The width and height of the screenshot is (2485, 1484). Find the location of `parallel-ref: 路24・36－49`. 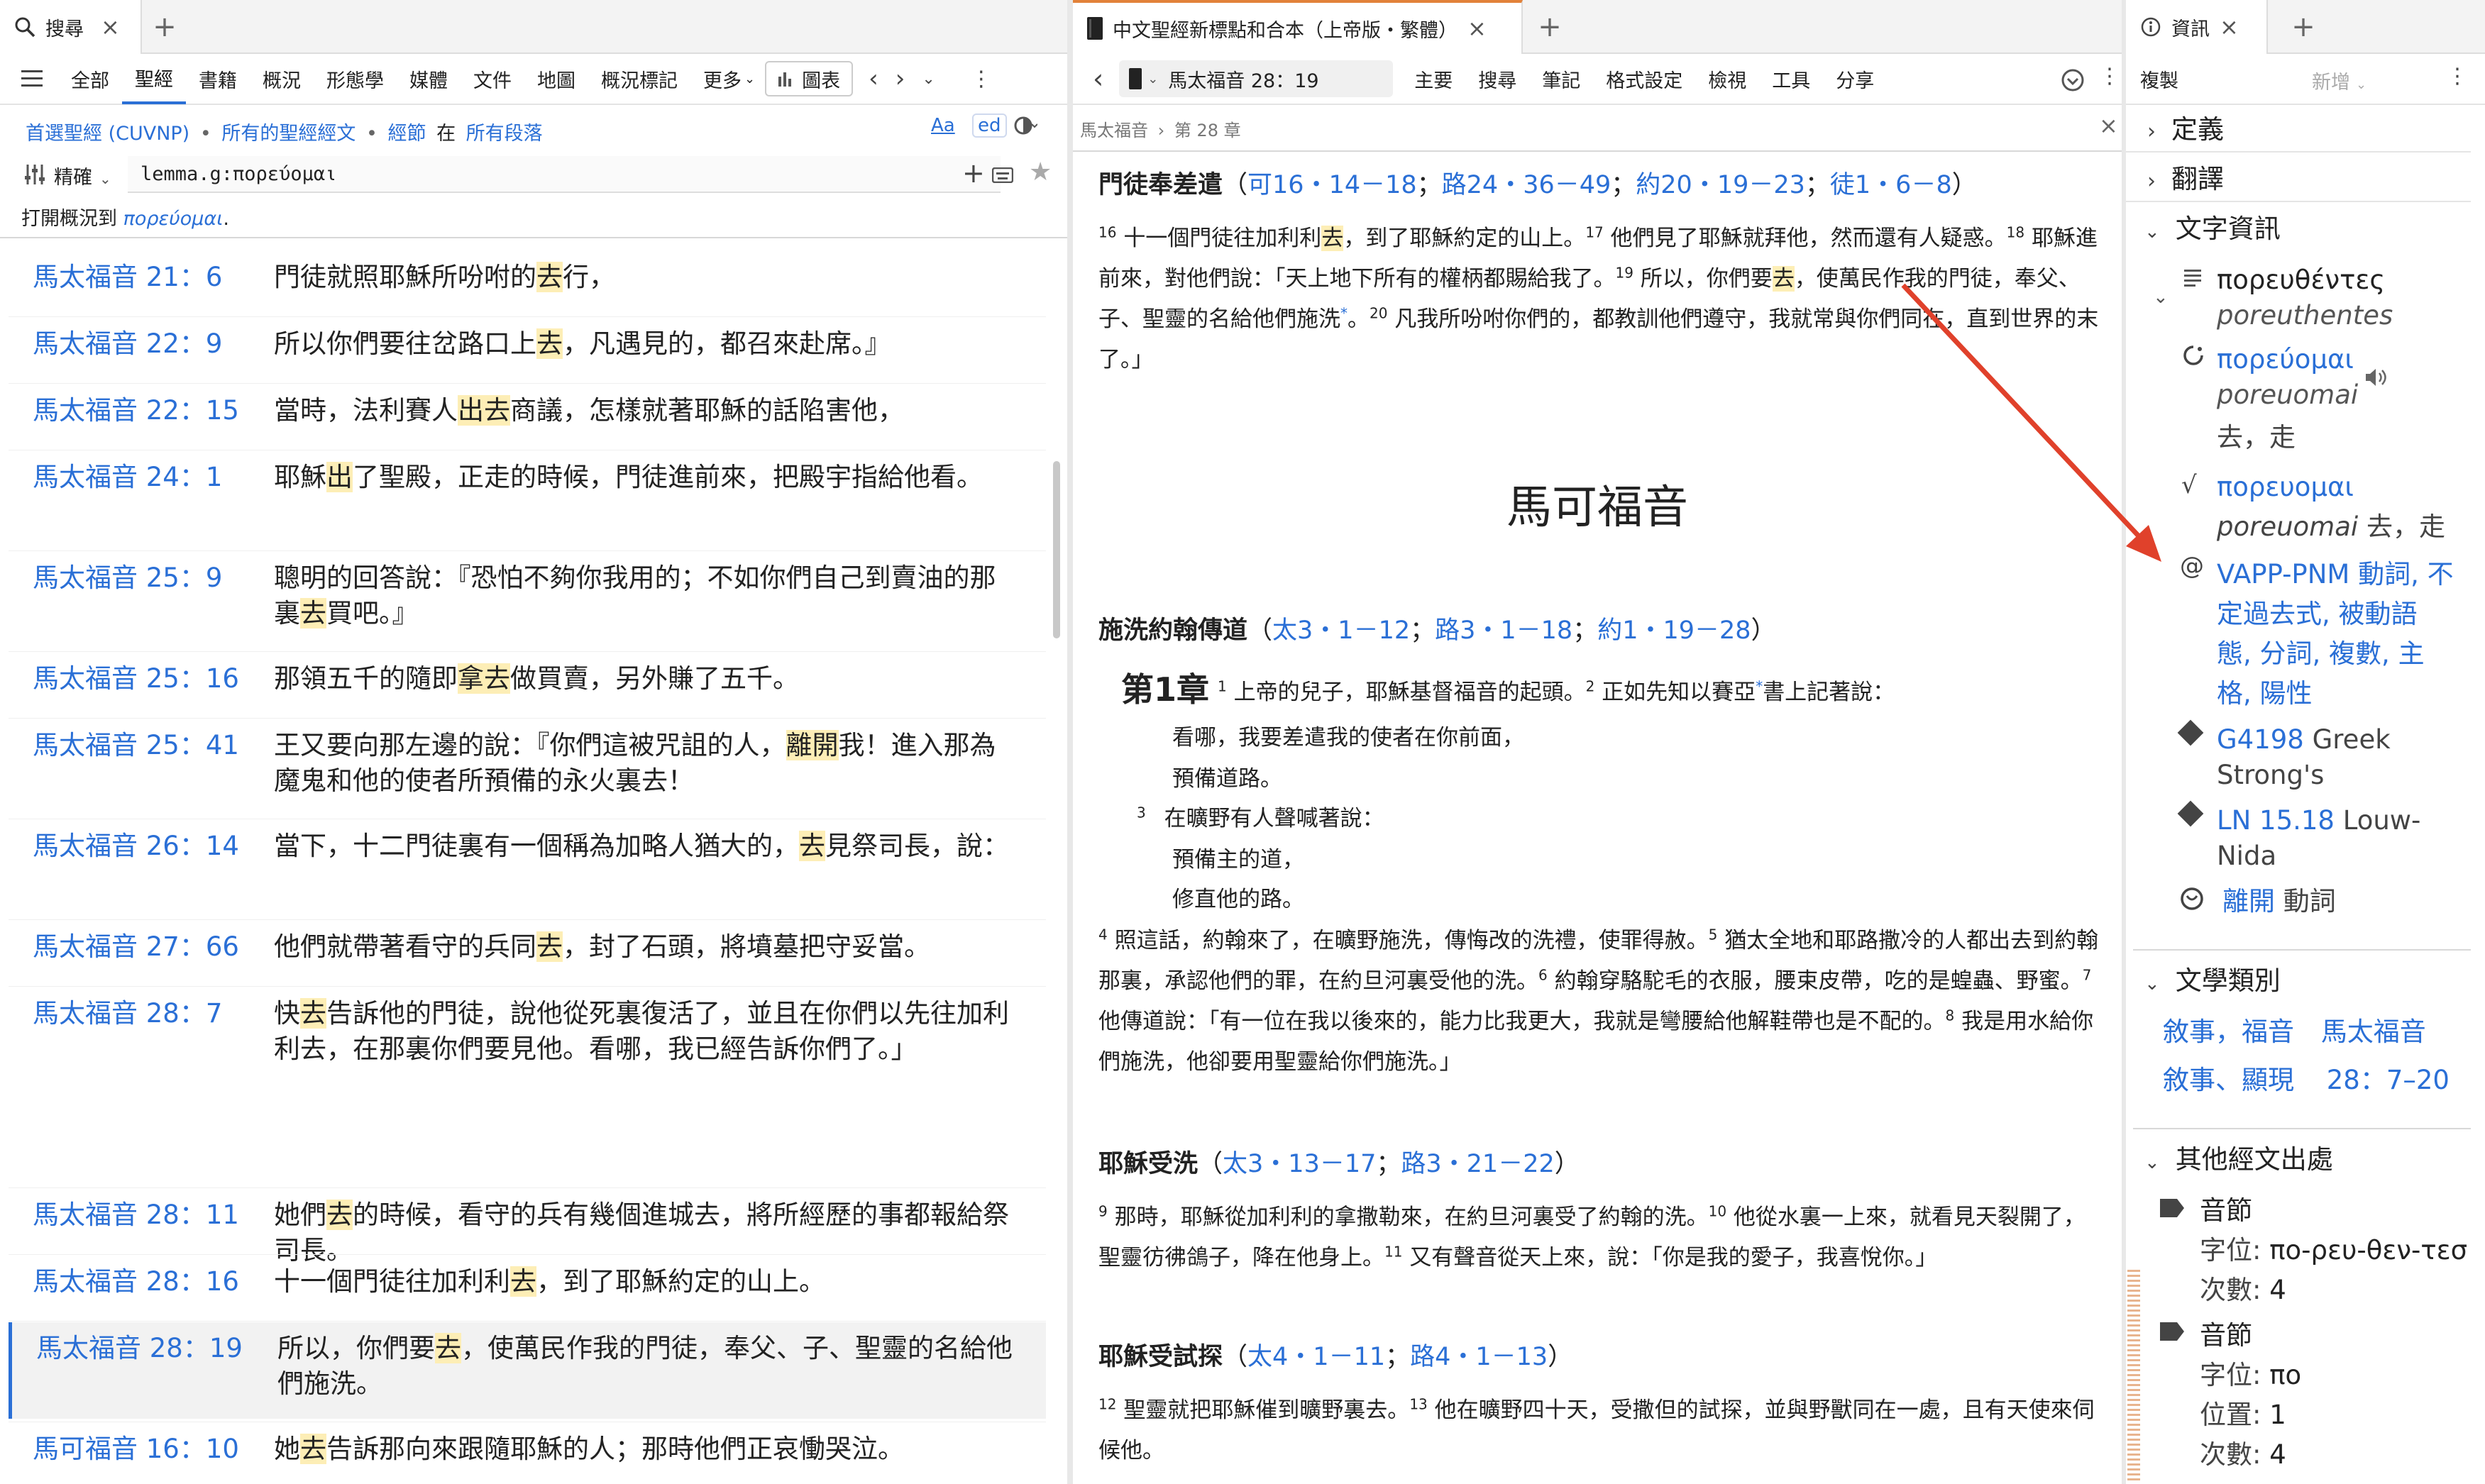

parallel-ref: 路24・36－49 is located at coordinates (1526, 185).